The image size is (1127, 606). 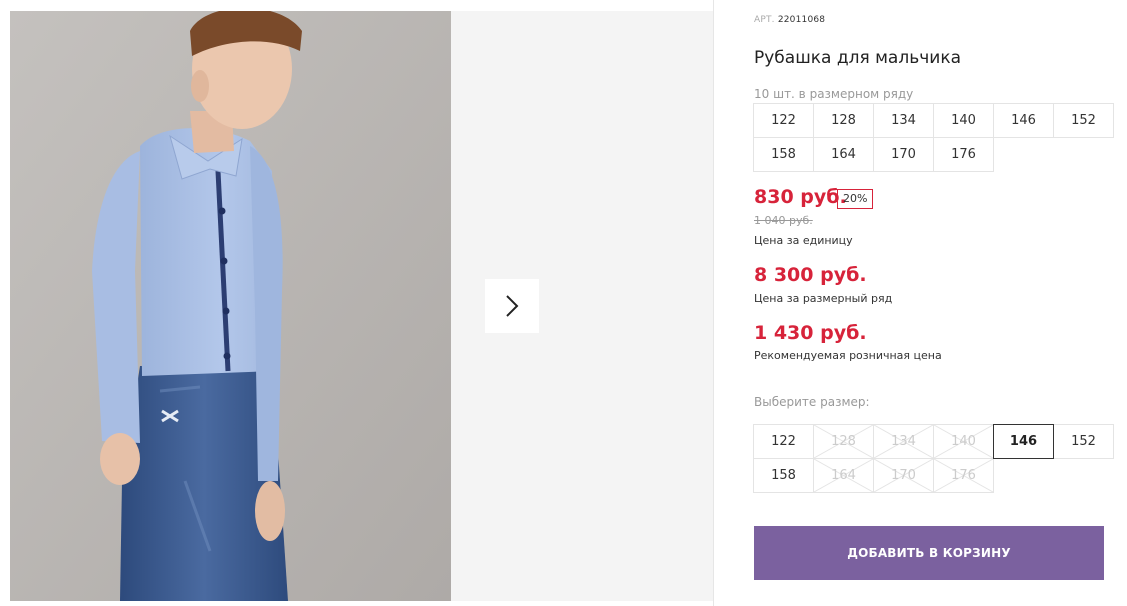 I want to click on size-range-grid: 122 128 134 140 146 152 158 164 170 176, so click(x=933, y=137).